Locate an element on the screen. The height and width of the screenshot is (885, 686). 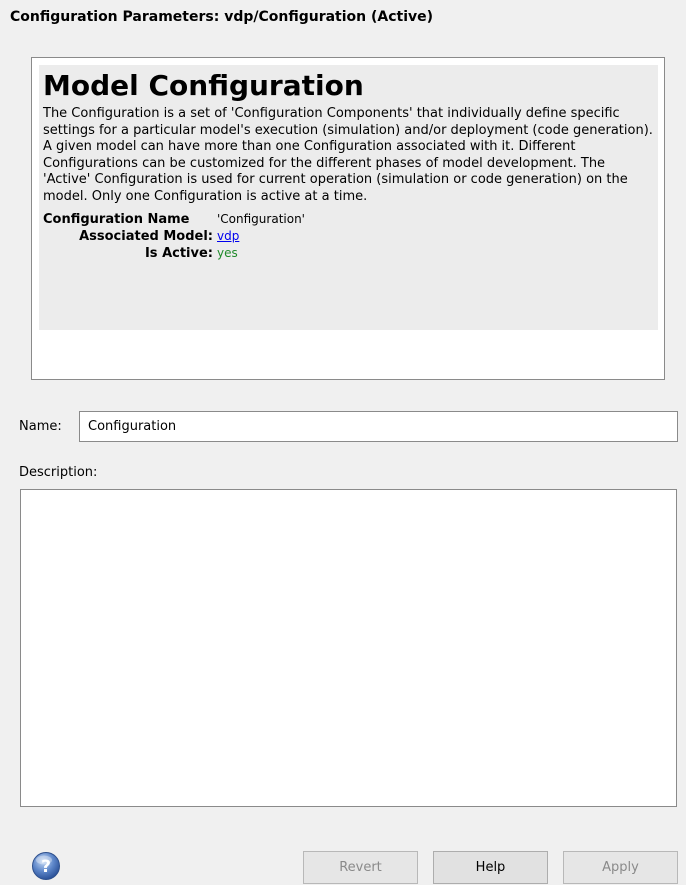
associated-model-link: vdp is located at coordinates (228, 236).